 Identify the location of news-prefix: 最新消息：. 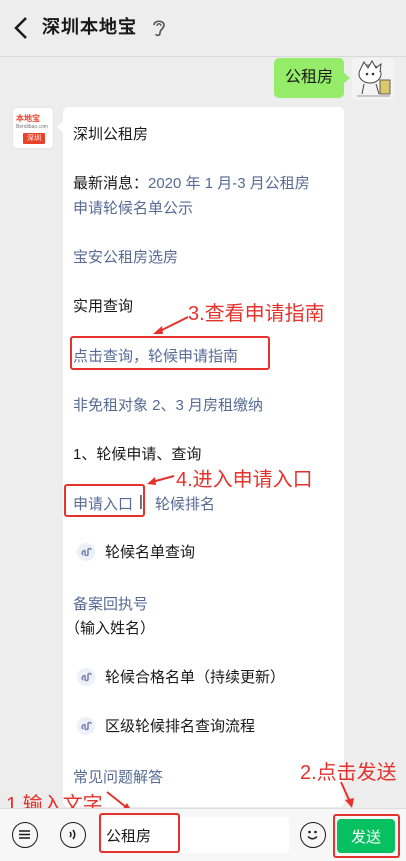
(111, 183).